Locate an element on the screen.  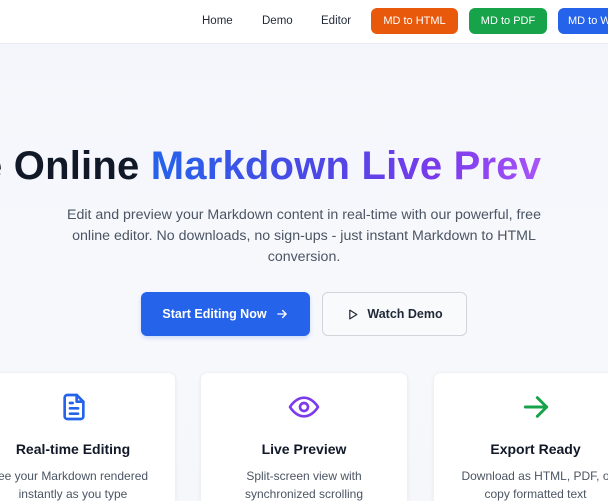
feature-title: Export Ready is located at coordinates (535, 449).